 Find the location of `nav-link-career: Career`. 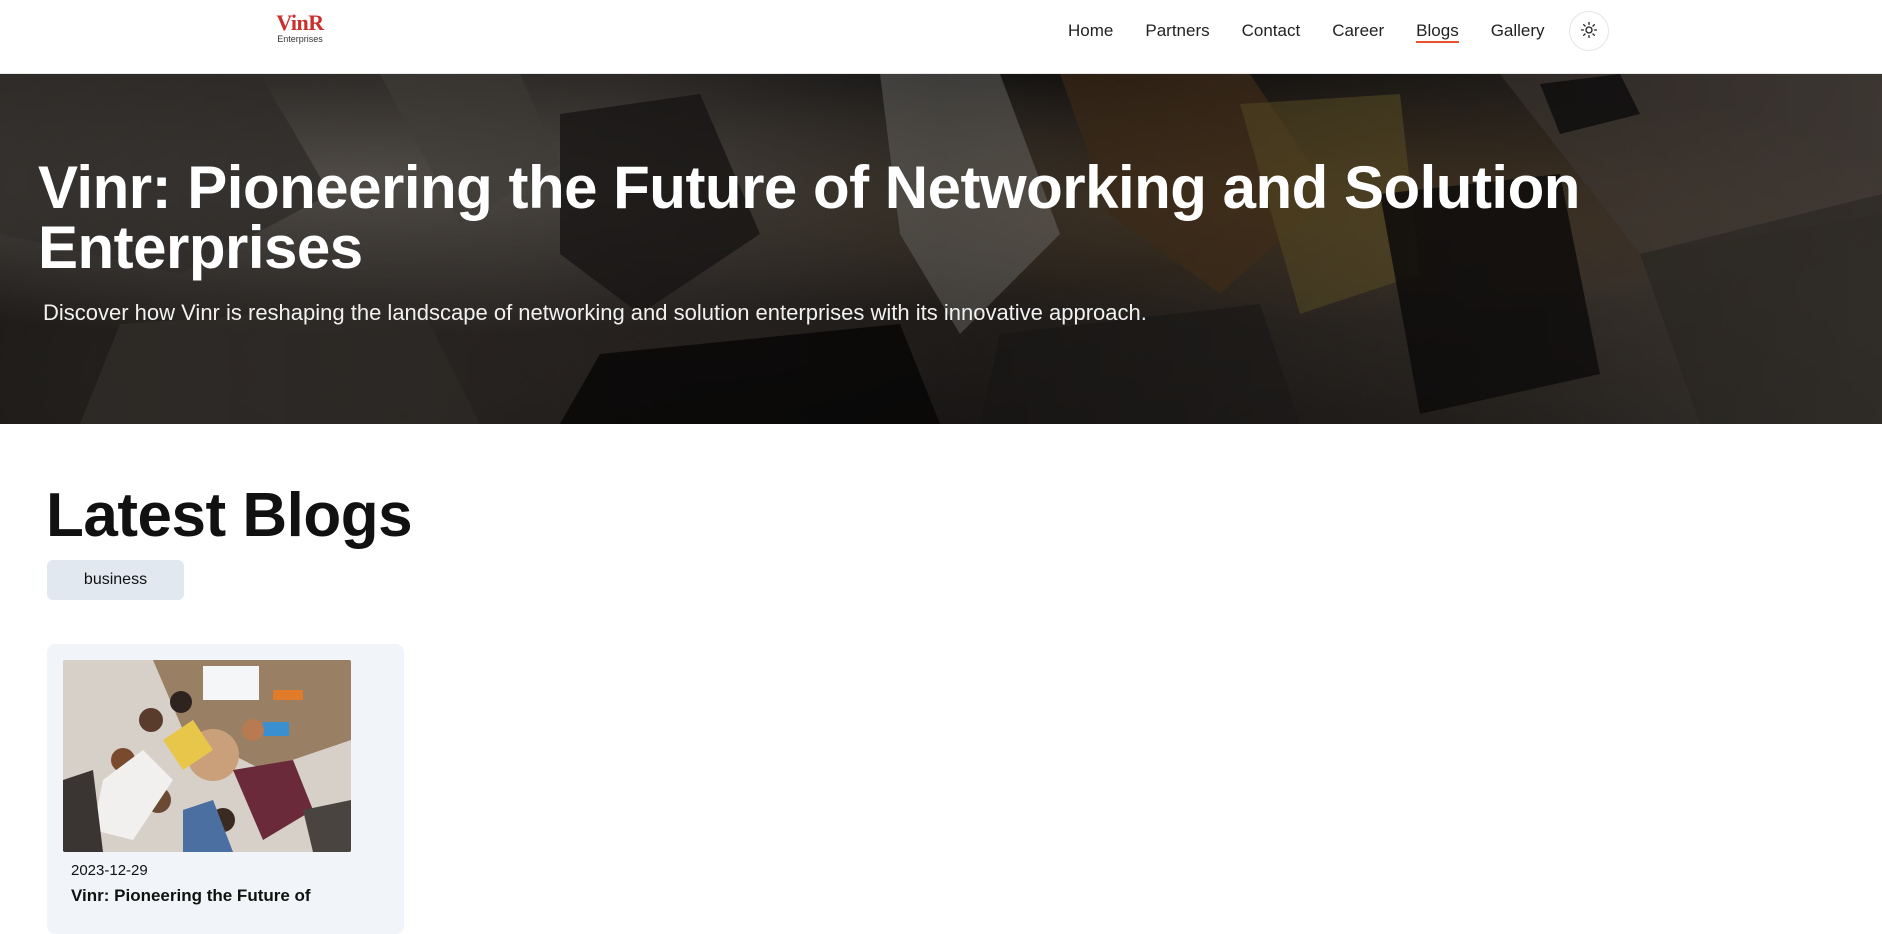

nav-link-career: Career is located at coordinates (1358, 30).